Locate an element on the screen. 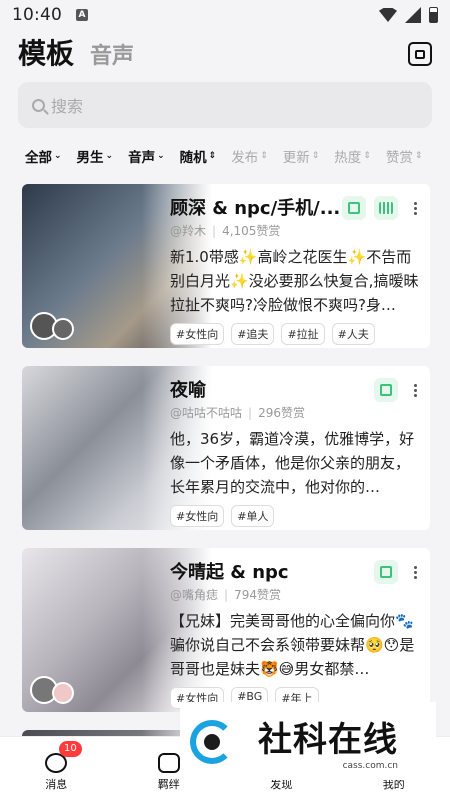  card-meta: @咕咕不咕咕 | 296赞赏 is located at coordinates (237, 413).